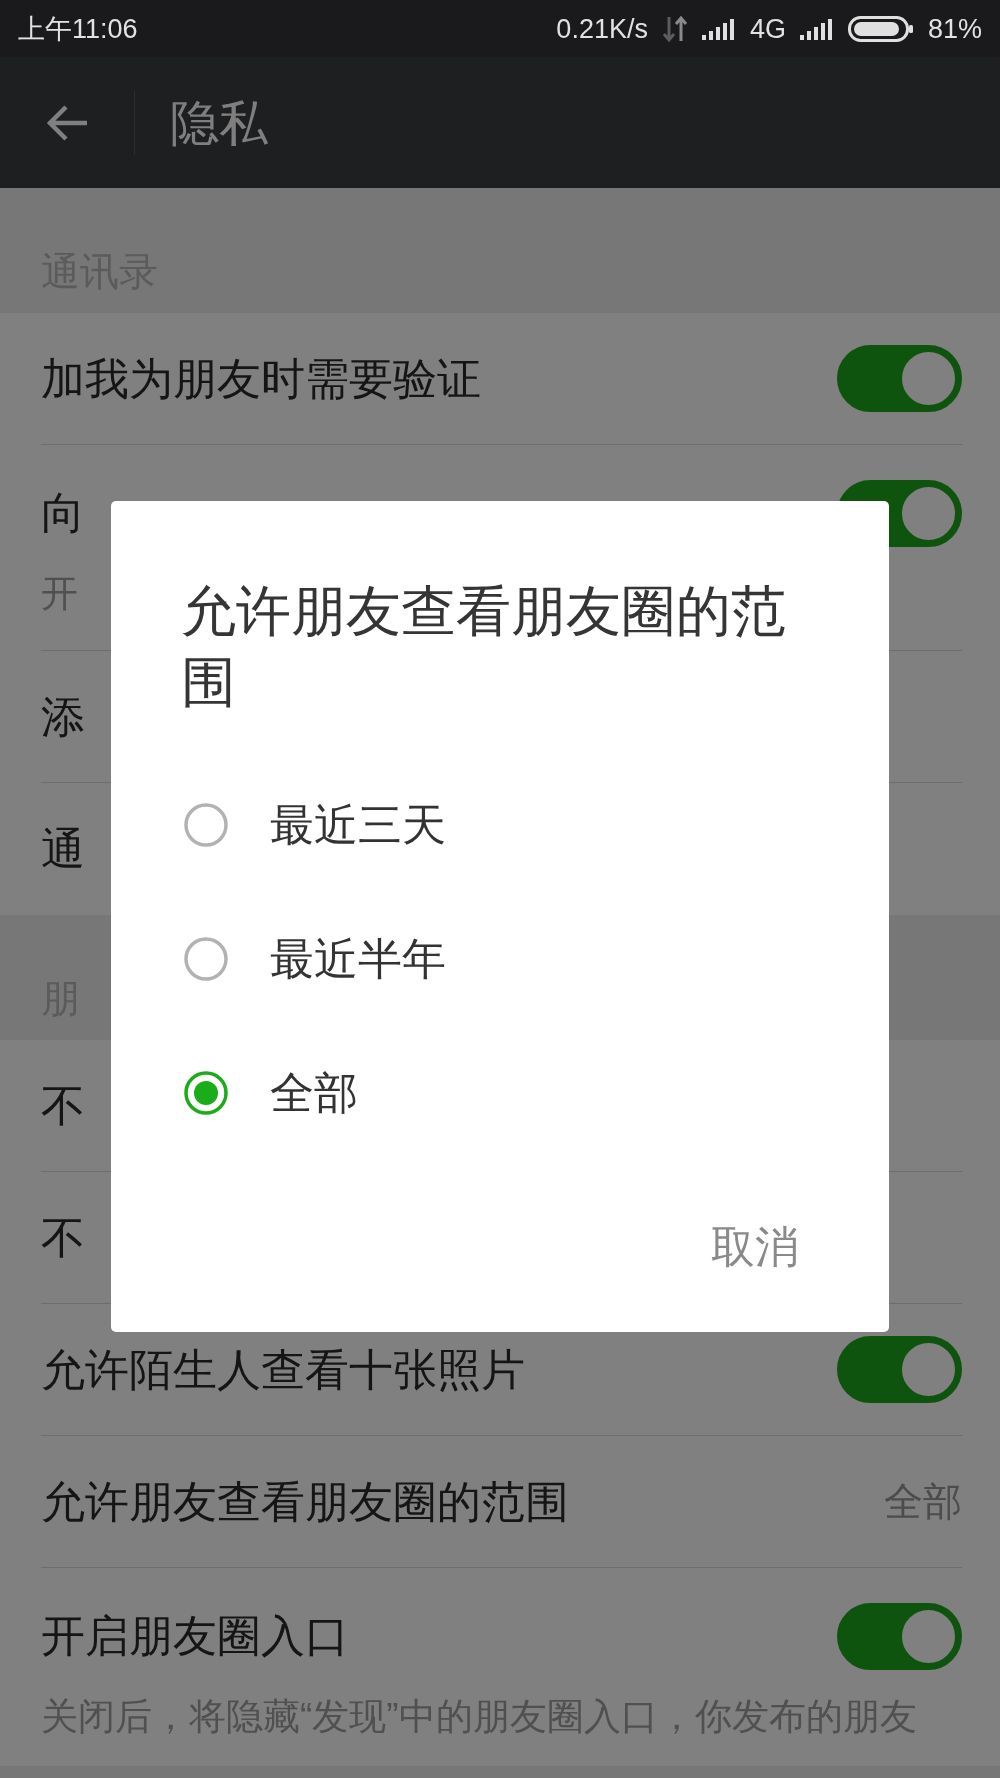 The width and height of the screenshot is (1000, 1778). What do you see at coordinates (767, 28) in the screenshot?
I see `network-type: 4G` at bounding box center [767, 28].